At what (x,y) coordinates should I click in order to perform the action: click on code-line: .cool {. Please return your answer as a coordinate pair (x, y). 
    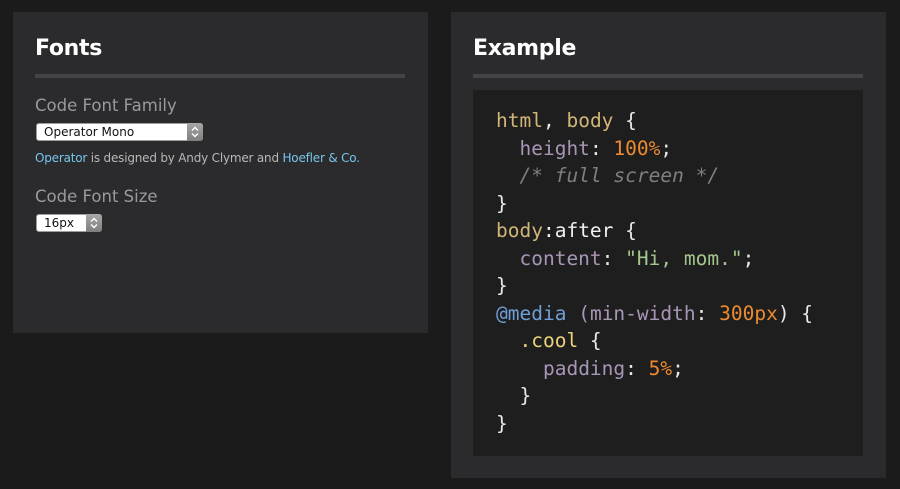
    Looking at the image, I should click on (549, 340).